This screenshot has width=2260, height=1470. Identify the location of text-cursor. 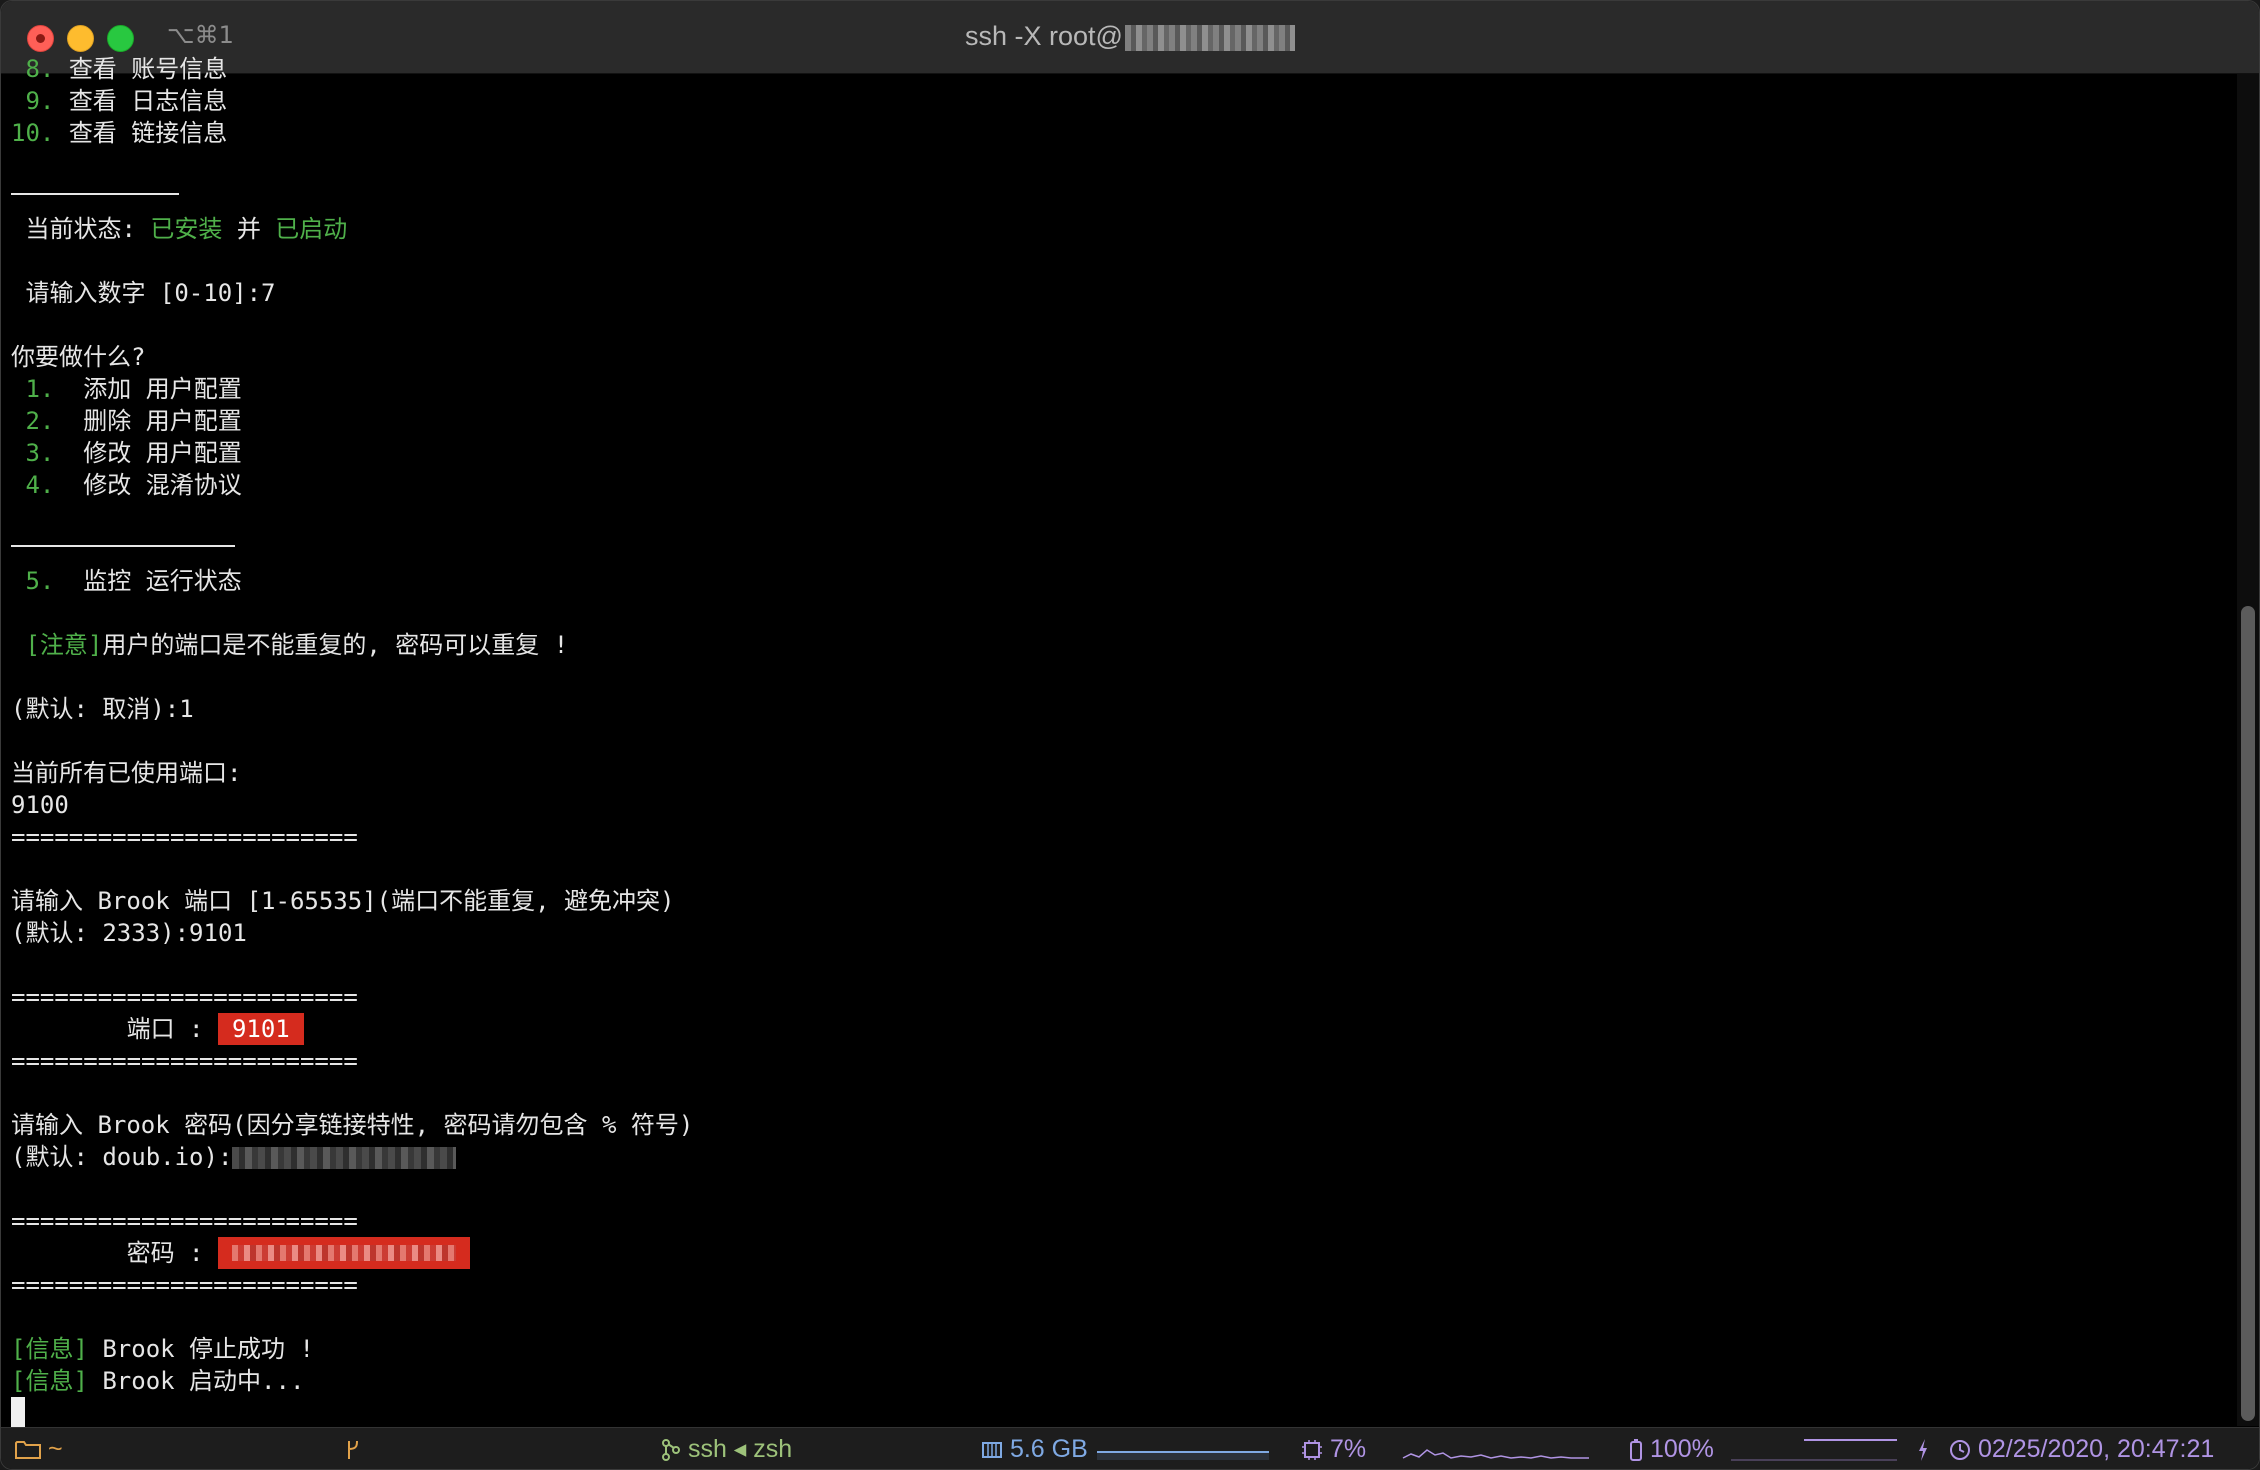
(18, 1412).